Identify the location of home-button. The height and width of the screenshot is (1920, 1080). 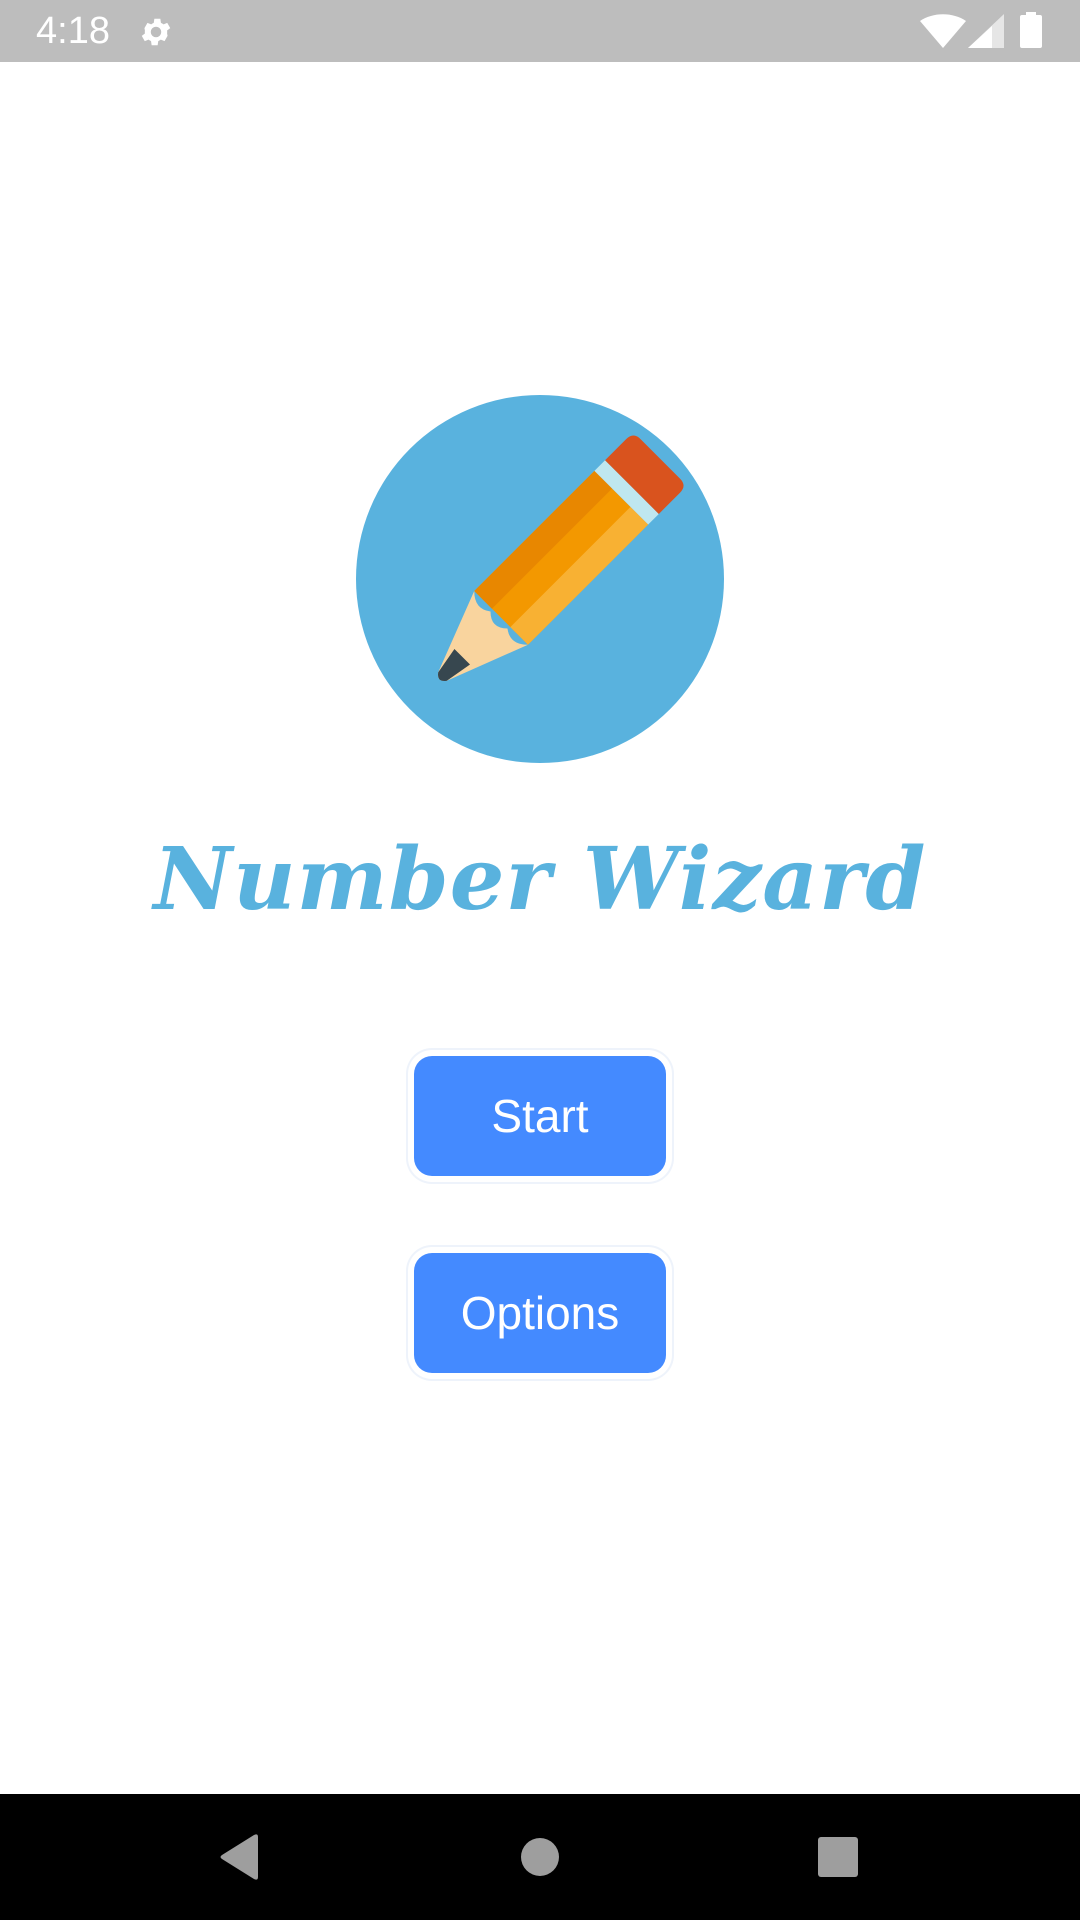
(540, 1857).